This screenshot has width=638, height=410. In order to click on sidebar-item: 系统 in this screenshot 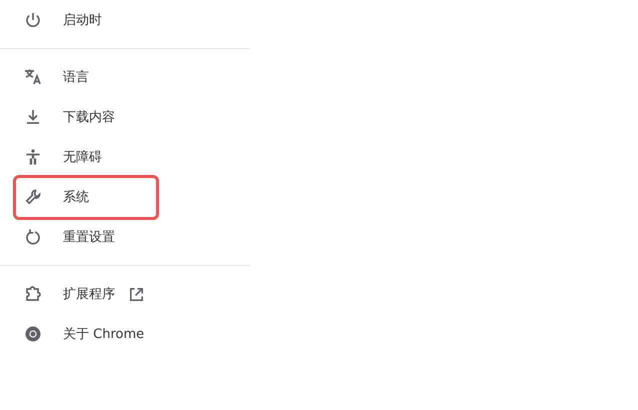, I will do `click(125, 197)`.